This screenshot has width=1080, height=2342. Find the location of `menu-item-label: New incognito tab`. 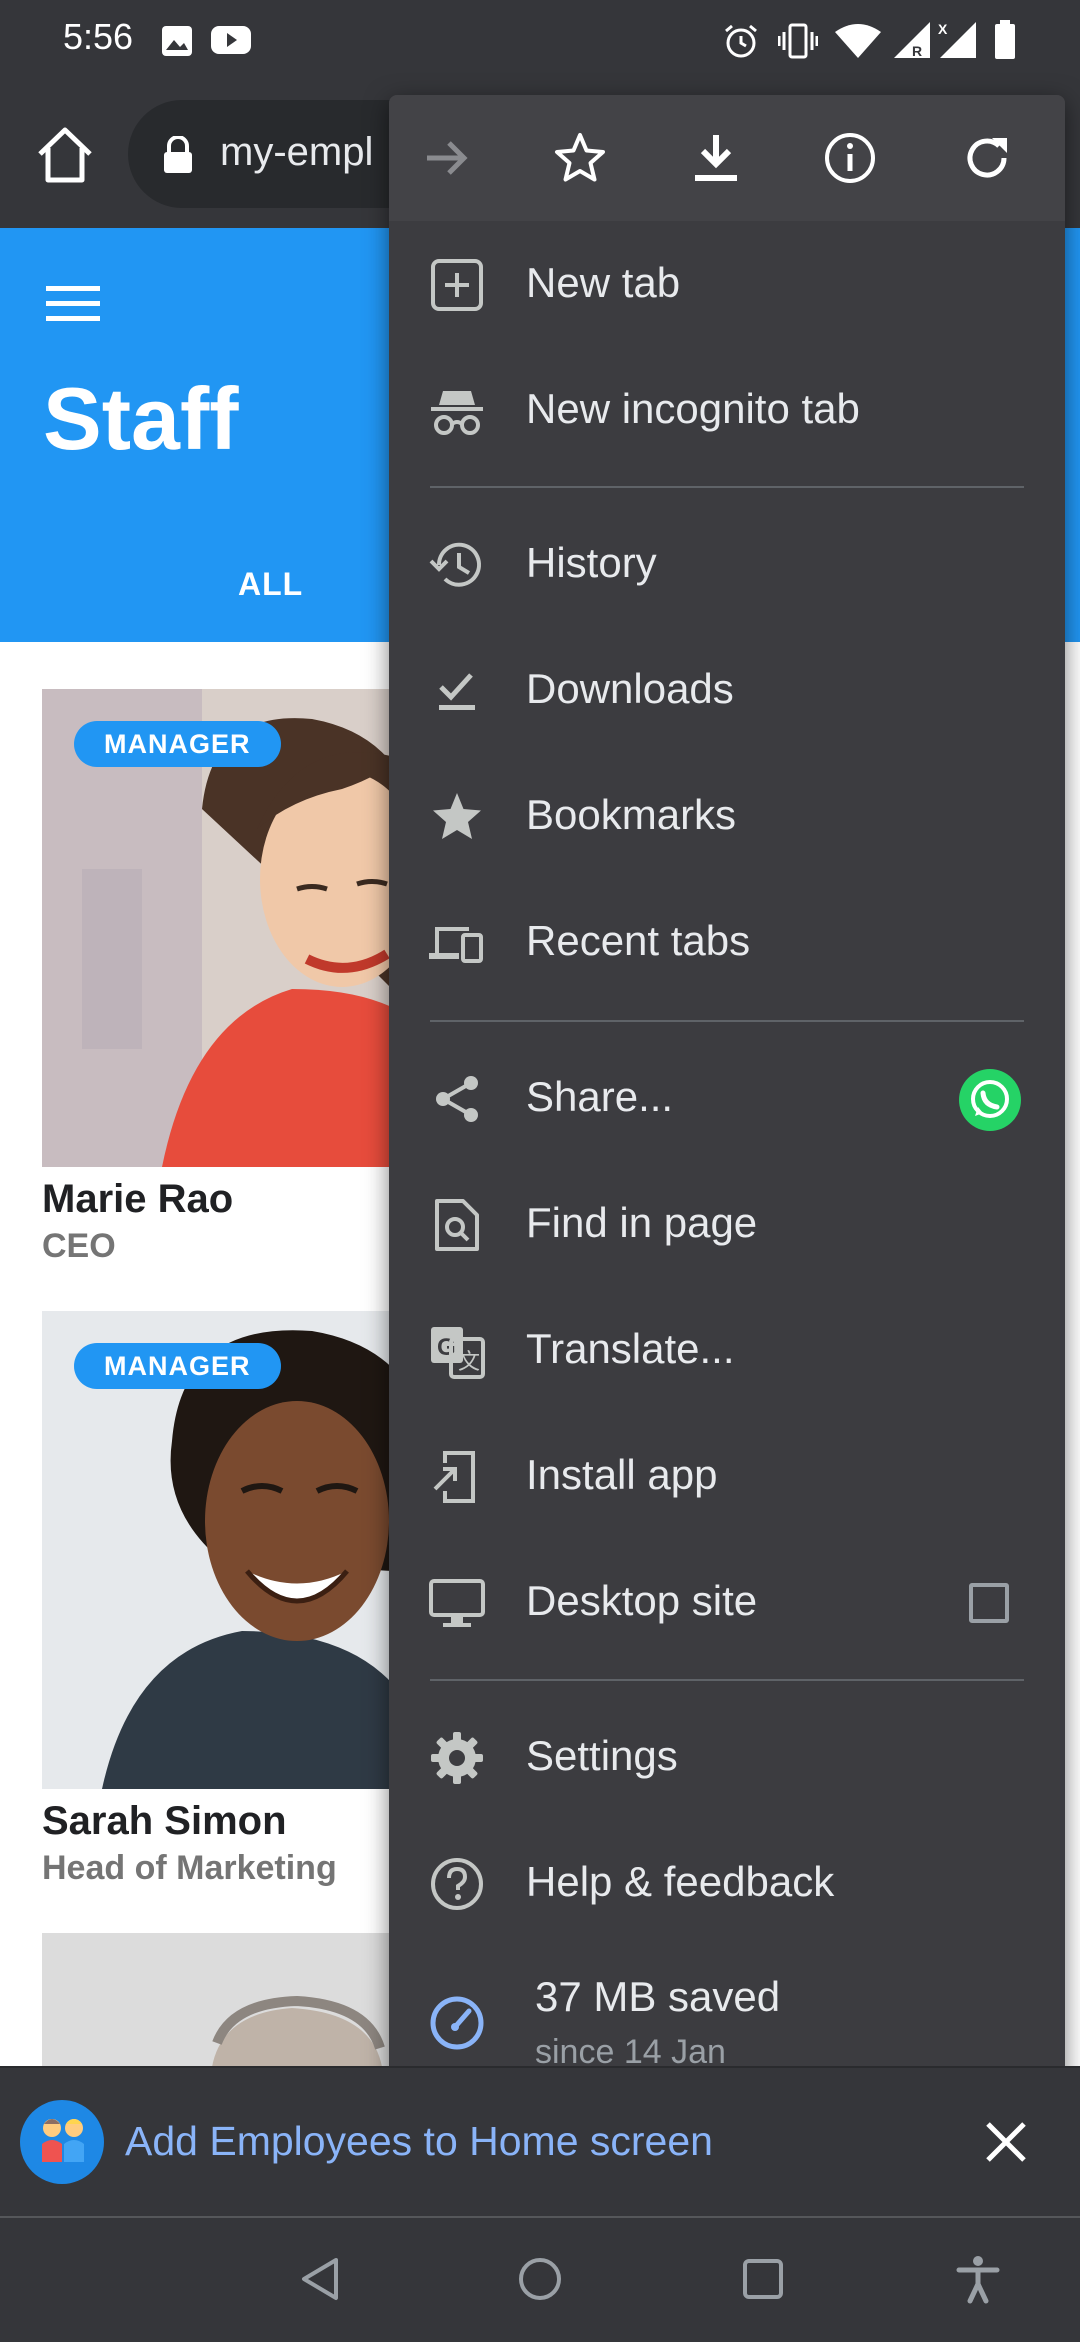

menu-item-label: New incognito tab is located at coordinates (693, 408).